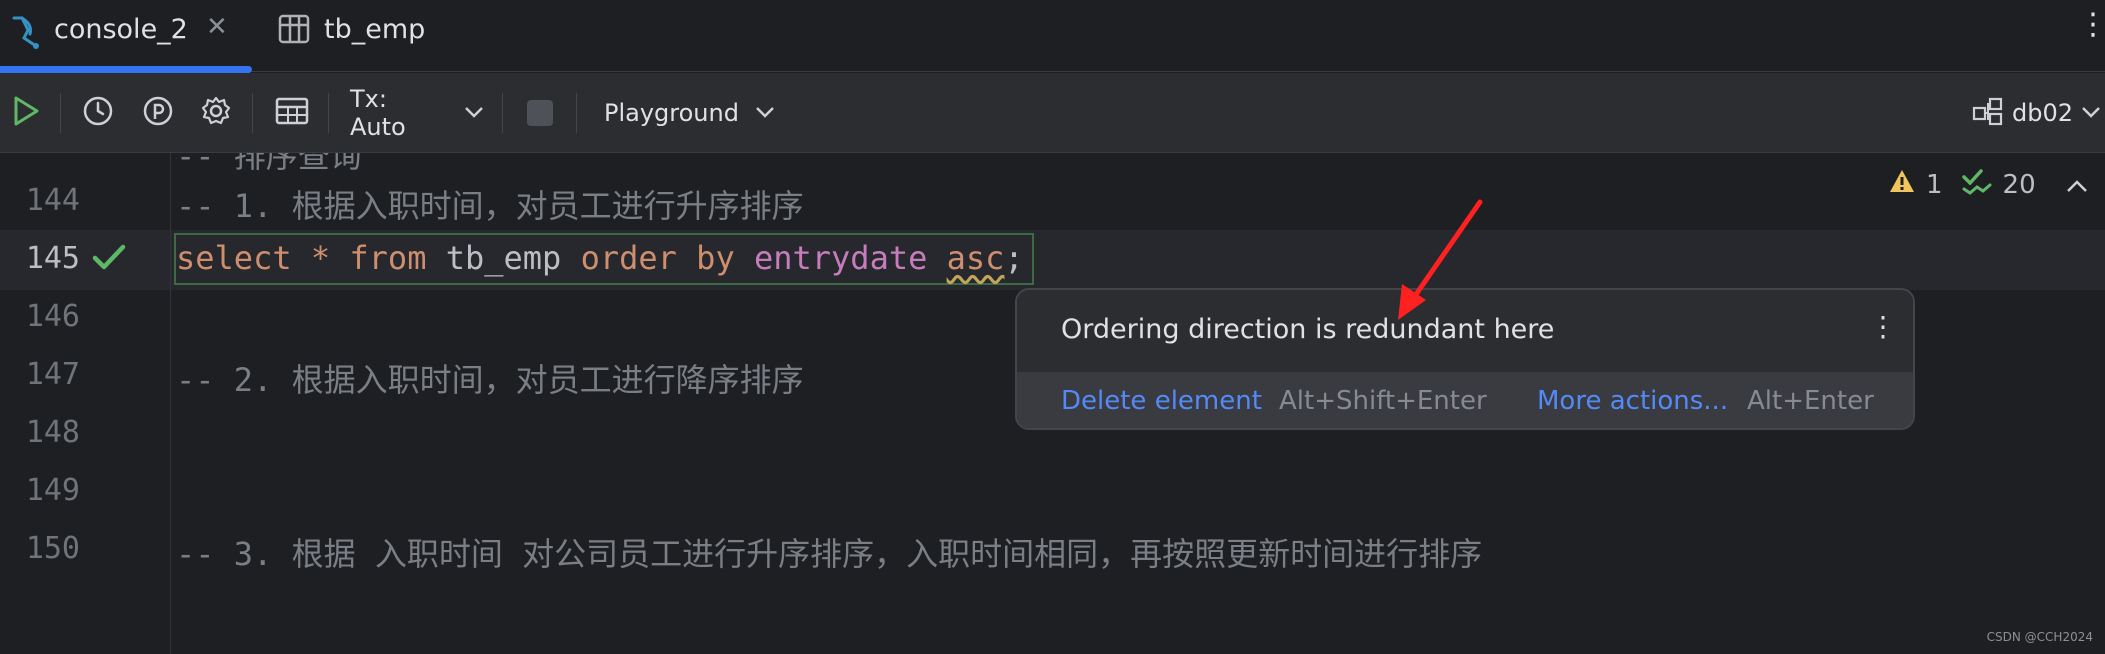 The height and width of the screenshot is (654, 2105). I want to click on partially-hidden-comment: -- 排序查询, so click(269, 164).